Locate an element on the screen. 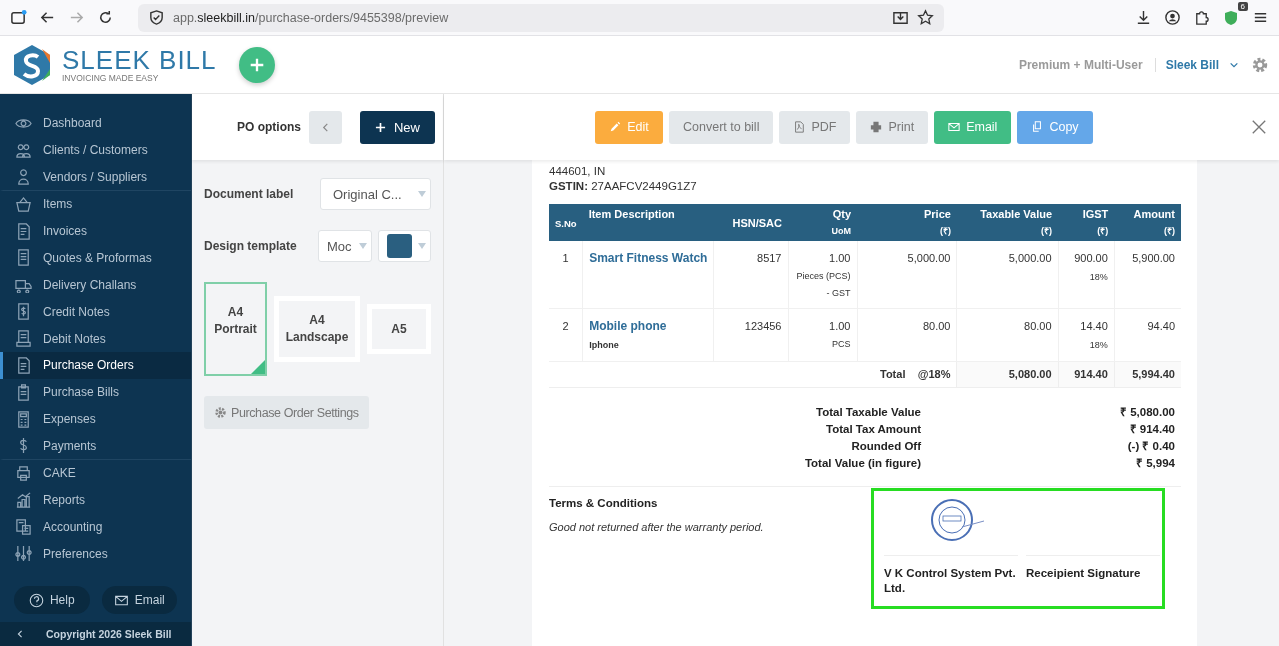 The height and width of the screenshot is (646, 1279). person-icon is located at coordinates (23, 177).